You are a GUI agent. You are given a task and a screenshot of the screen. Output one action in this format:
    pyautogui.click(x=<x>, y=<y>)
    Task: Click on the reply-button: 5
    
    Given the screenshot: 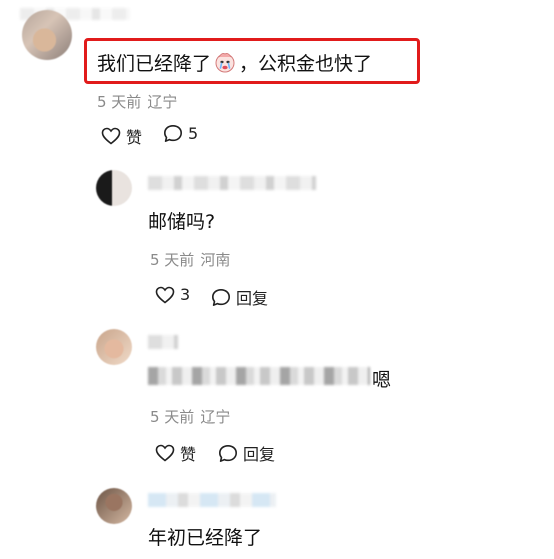 What is the action you would take?
    pyautogui.click(x=180, y=133)
    